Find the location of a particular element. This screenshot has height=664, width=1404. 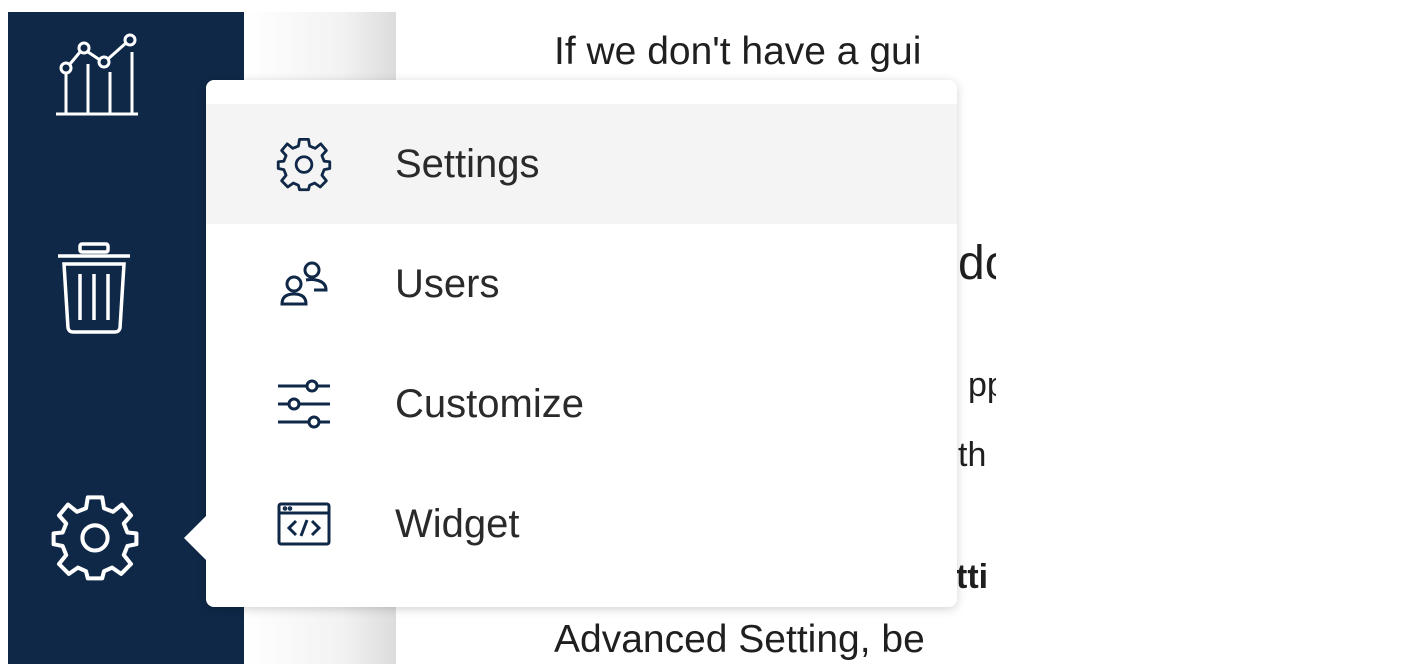

content-heading-fragment: dc is located at coordinates (977, 263).